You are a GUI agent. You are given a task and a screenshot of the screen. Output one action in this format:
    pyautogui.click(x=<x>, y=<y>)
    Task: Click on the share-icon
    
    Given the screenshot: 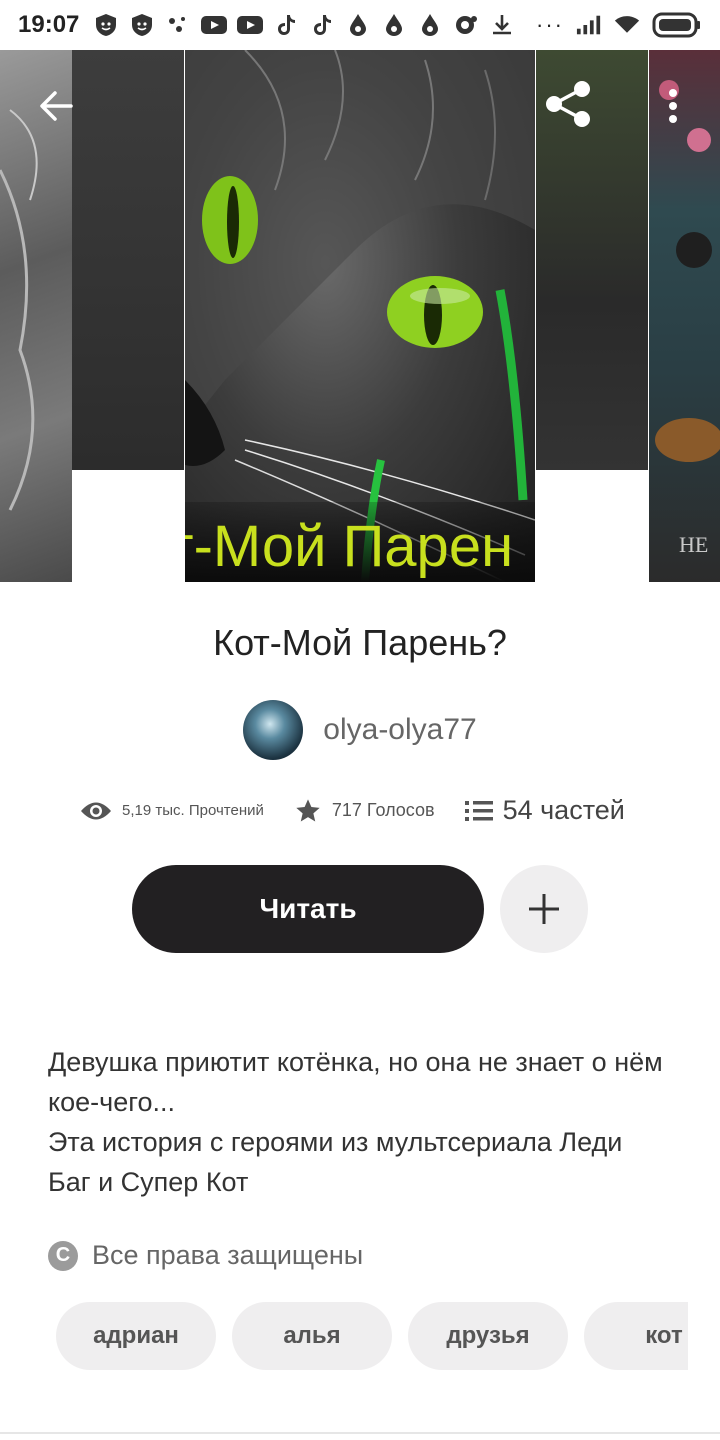 What is the action you would take?
    pyautogui.click(x=568, y=104)
    